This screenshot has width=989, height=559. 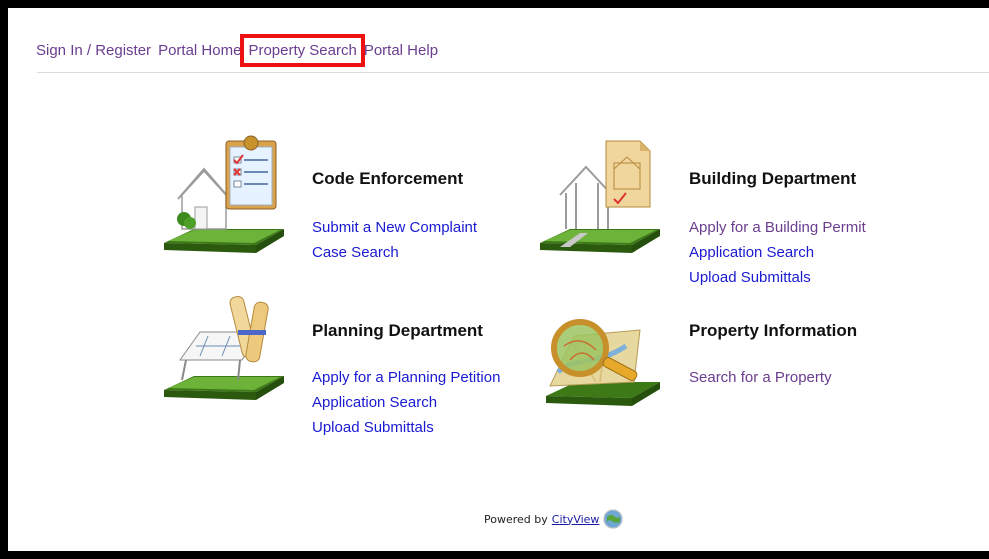 What do you see at coordinates (224, 348) in the screenshot?
I see `blueprint-scroll-icon` at bounding box center [224, 348].